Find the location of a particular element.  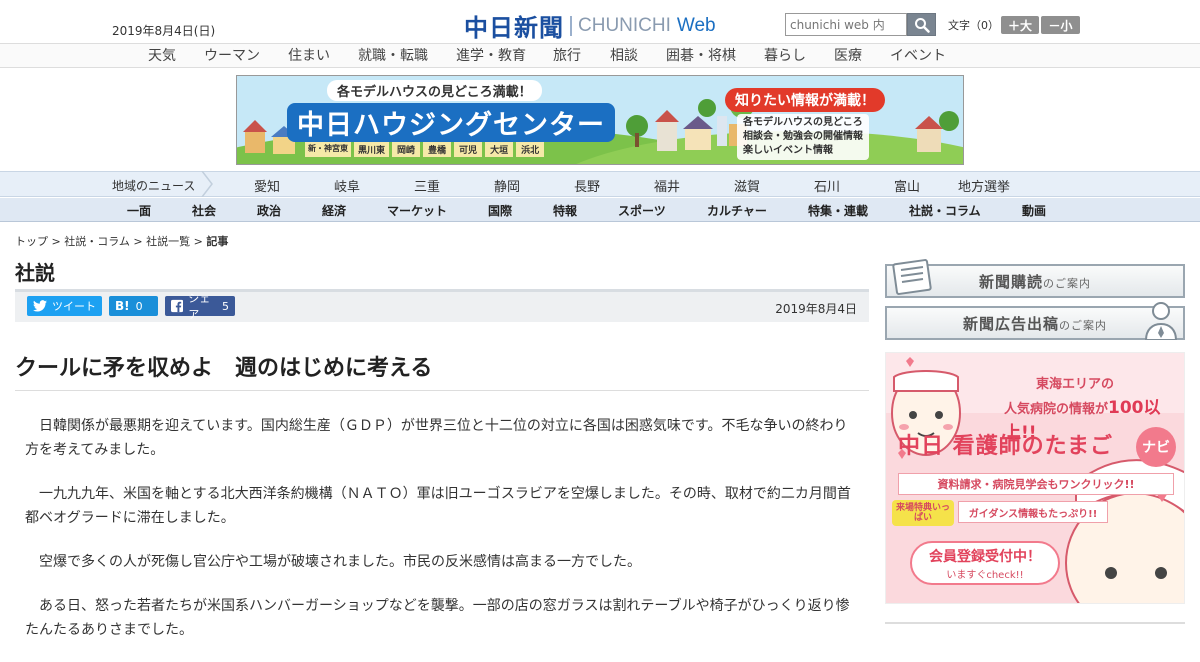

nurse-banner-band2: ガイダンス情報もたっぷり!! is located at coordinates (1033, 512).